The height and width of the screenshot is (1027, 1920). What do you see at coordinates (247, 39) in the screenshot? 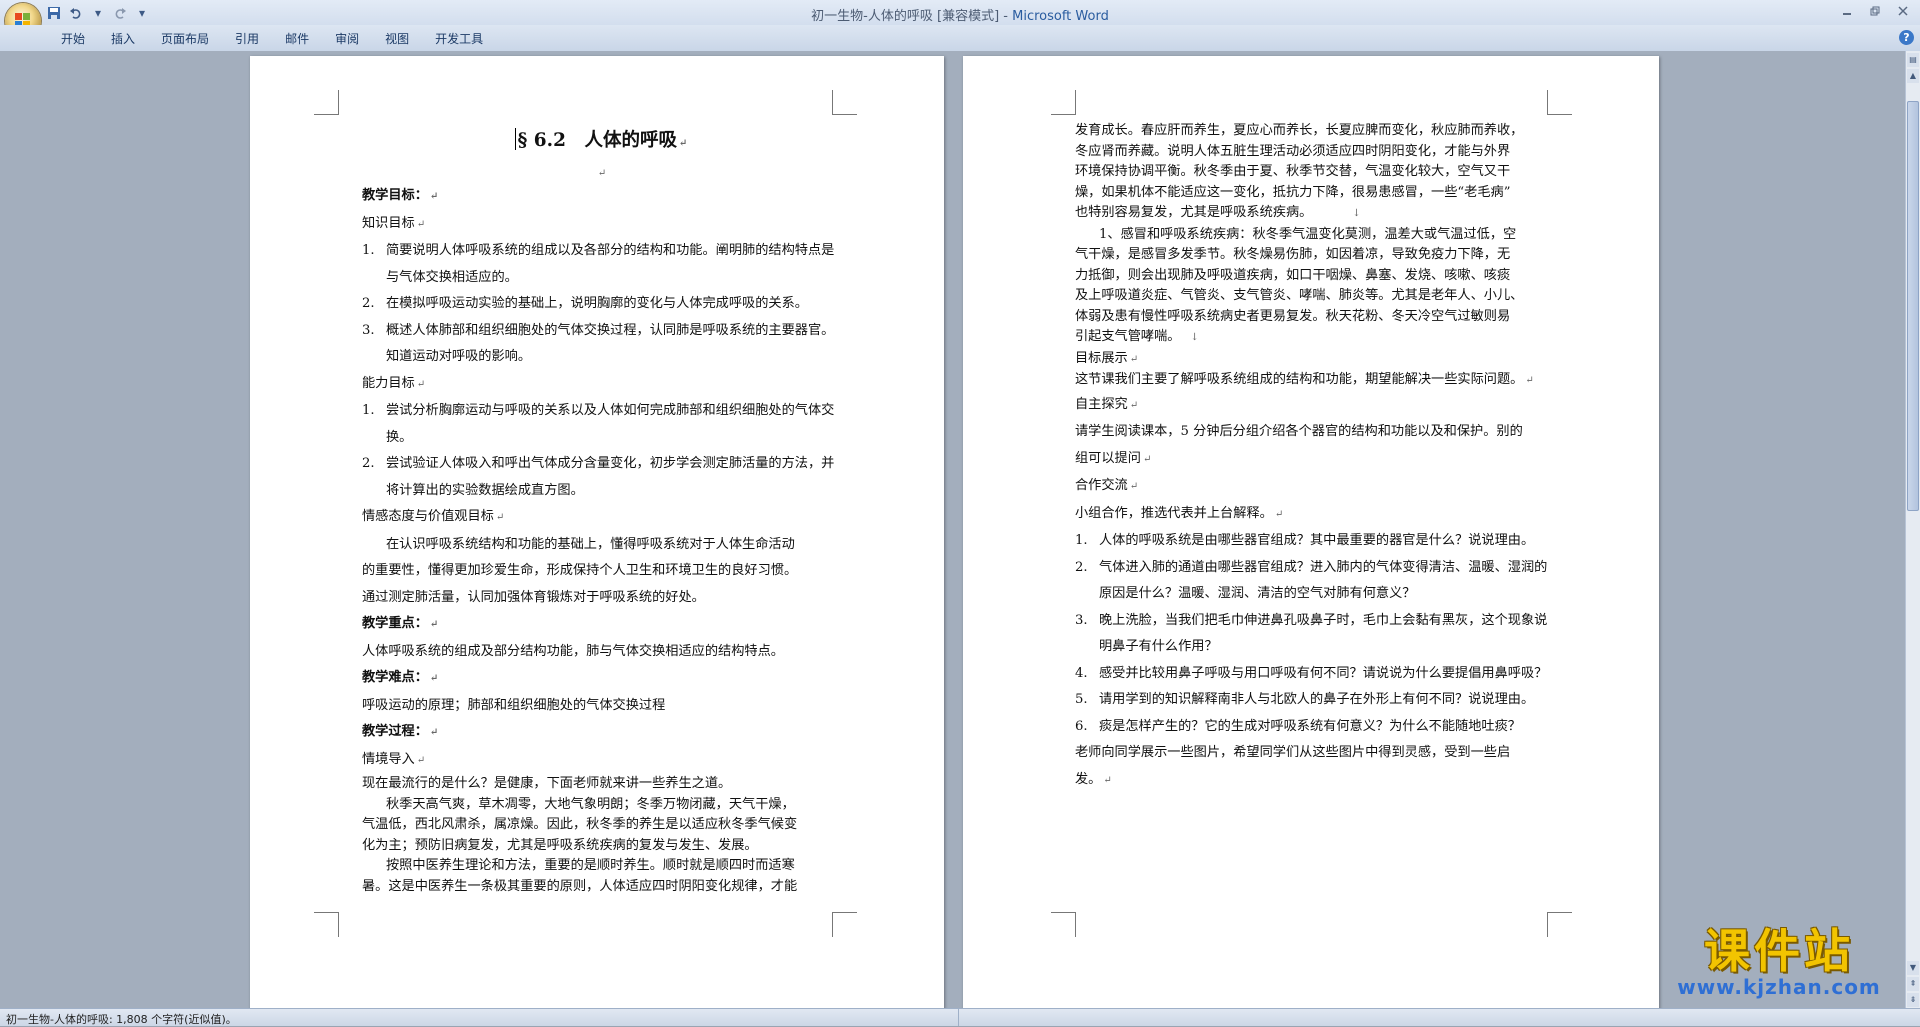
I see `tab-references: 引用` at bounding box center [247, 39].